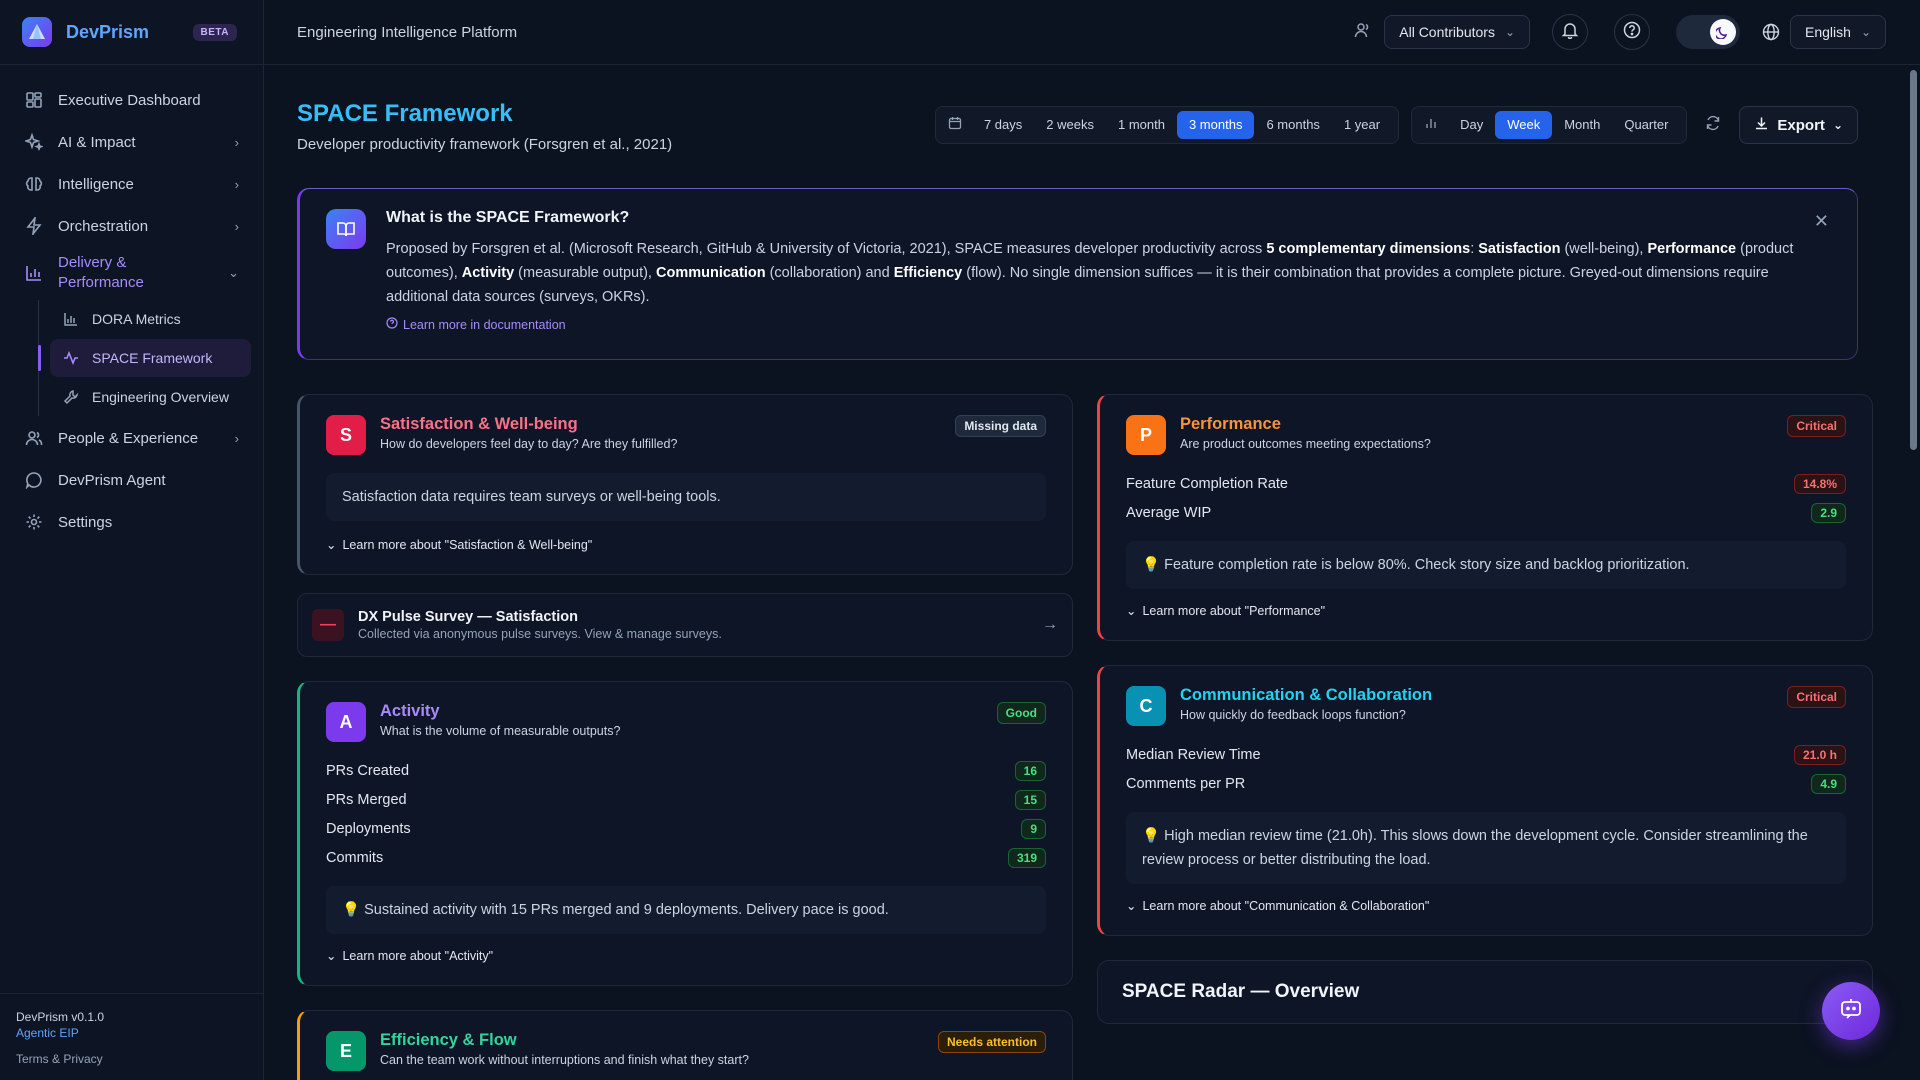 The image size is (1920, 1080). I want to click on sidebar-item-intelligence: Intelligence ›, so click(131, 184).